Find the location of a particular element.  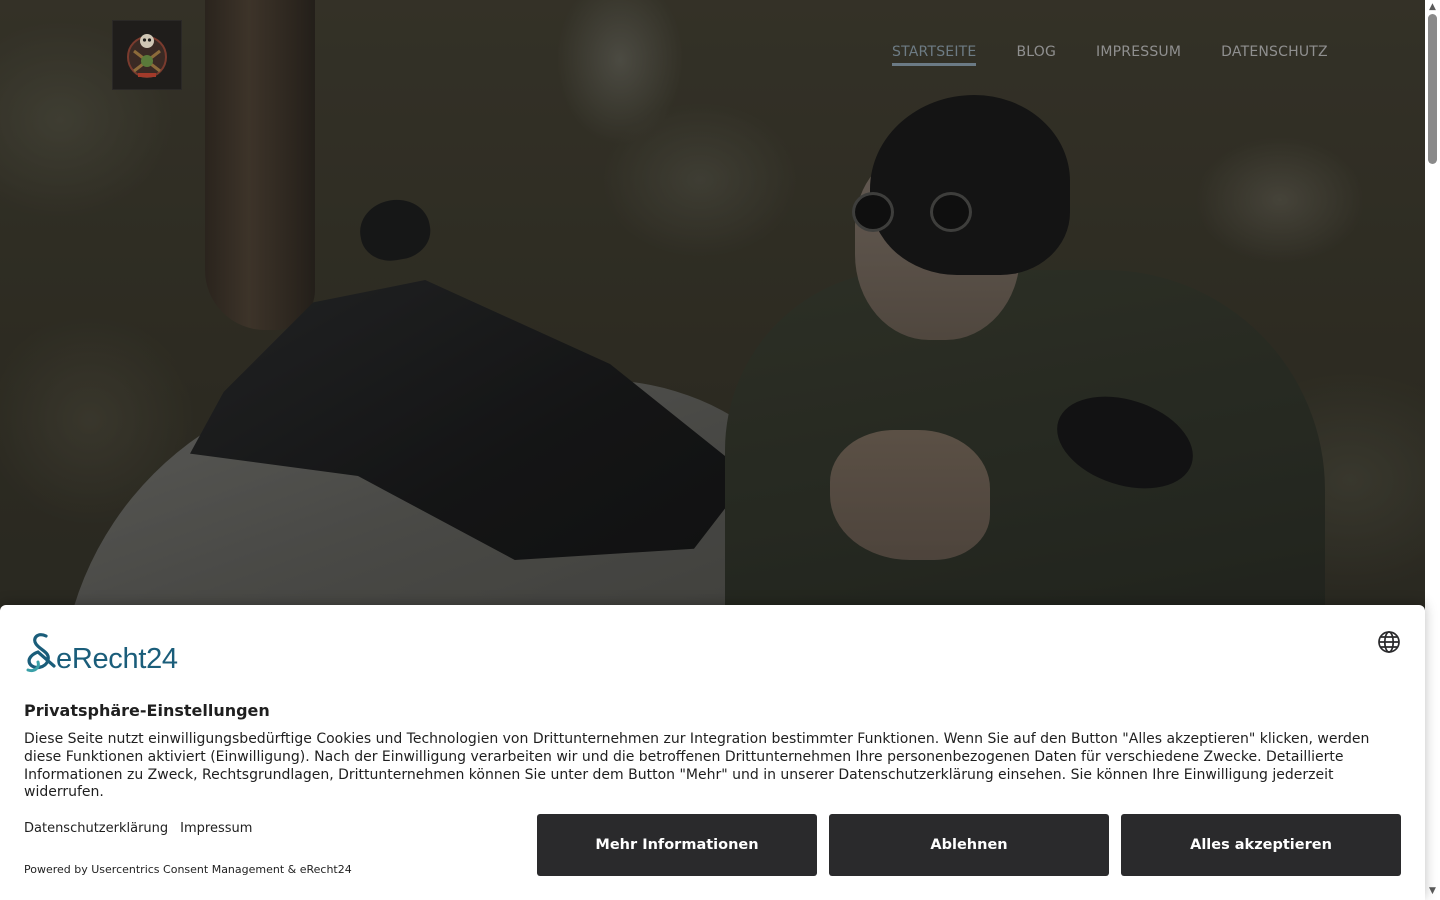

site-logo is located at coordinates (147, 55).